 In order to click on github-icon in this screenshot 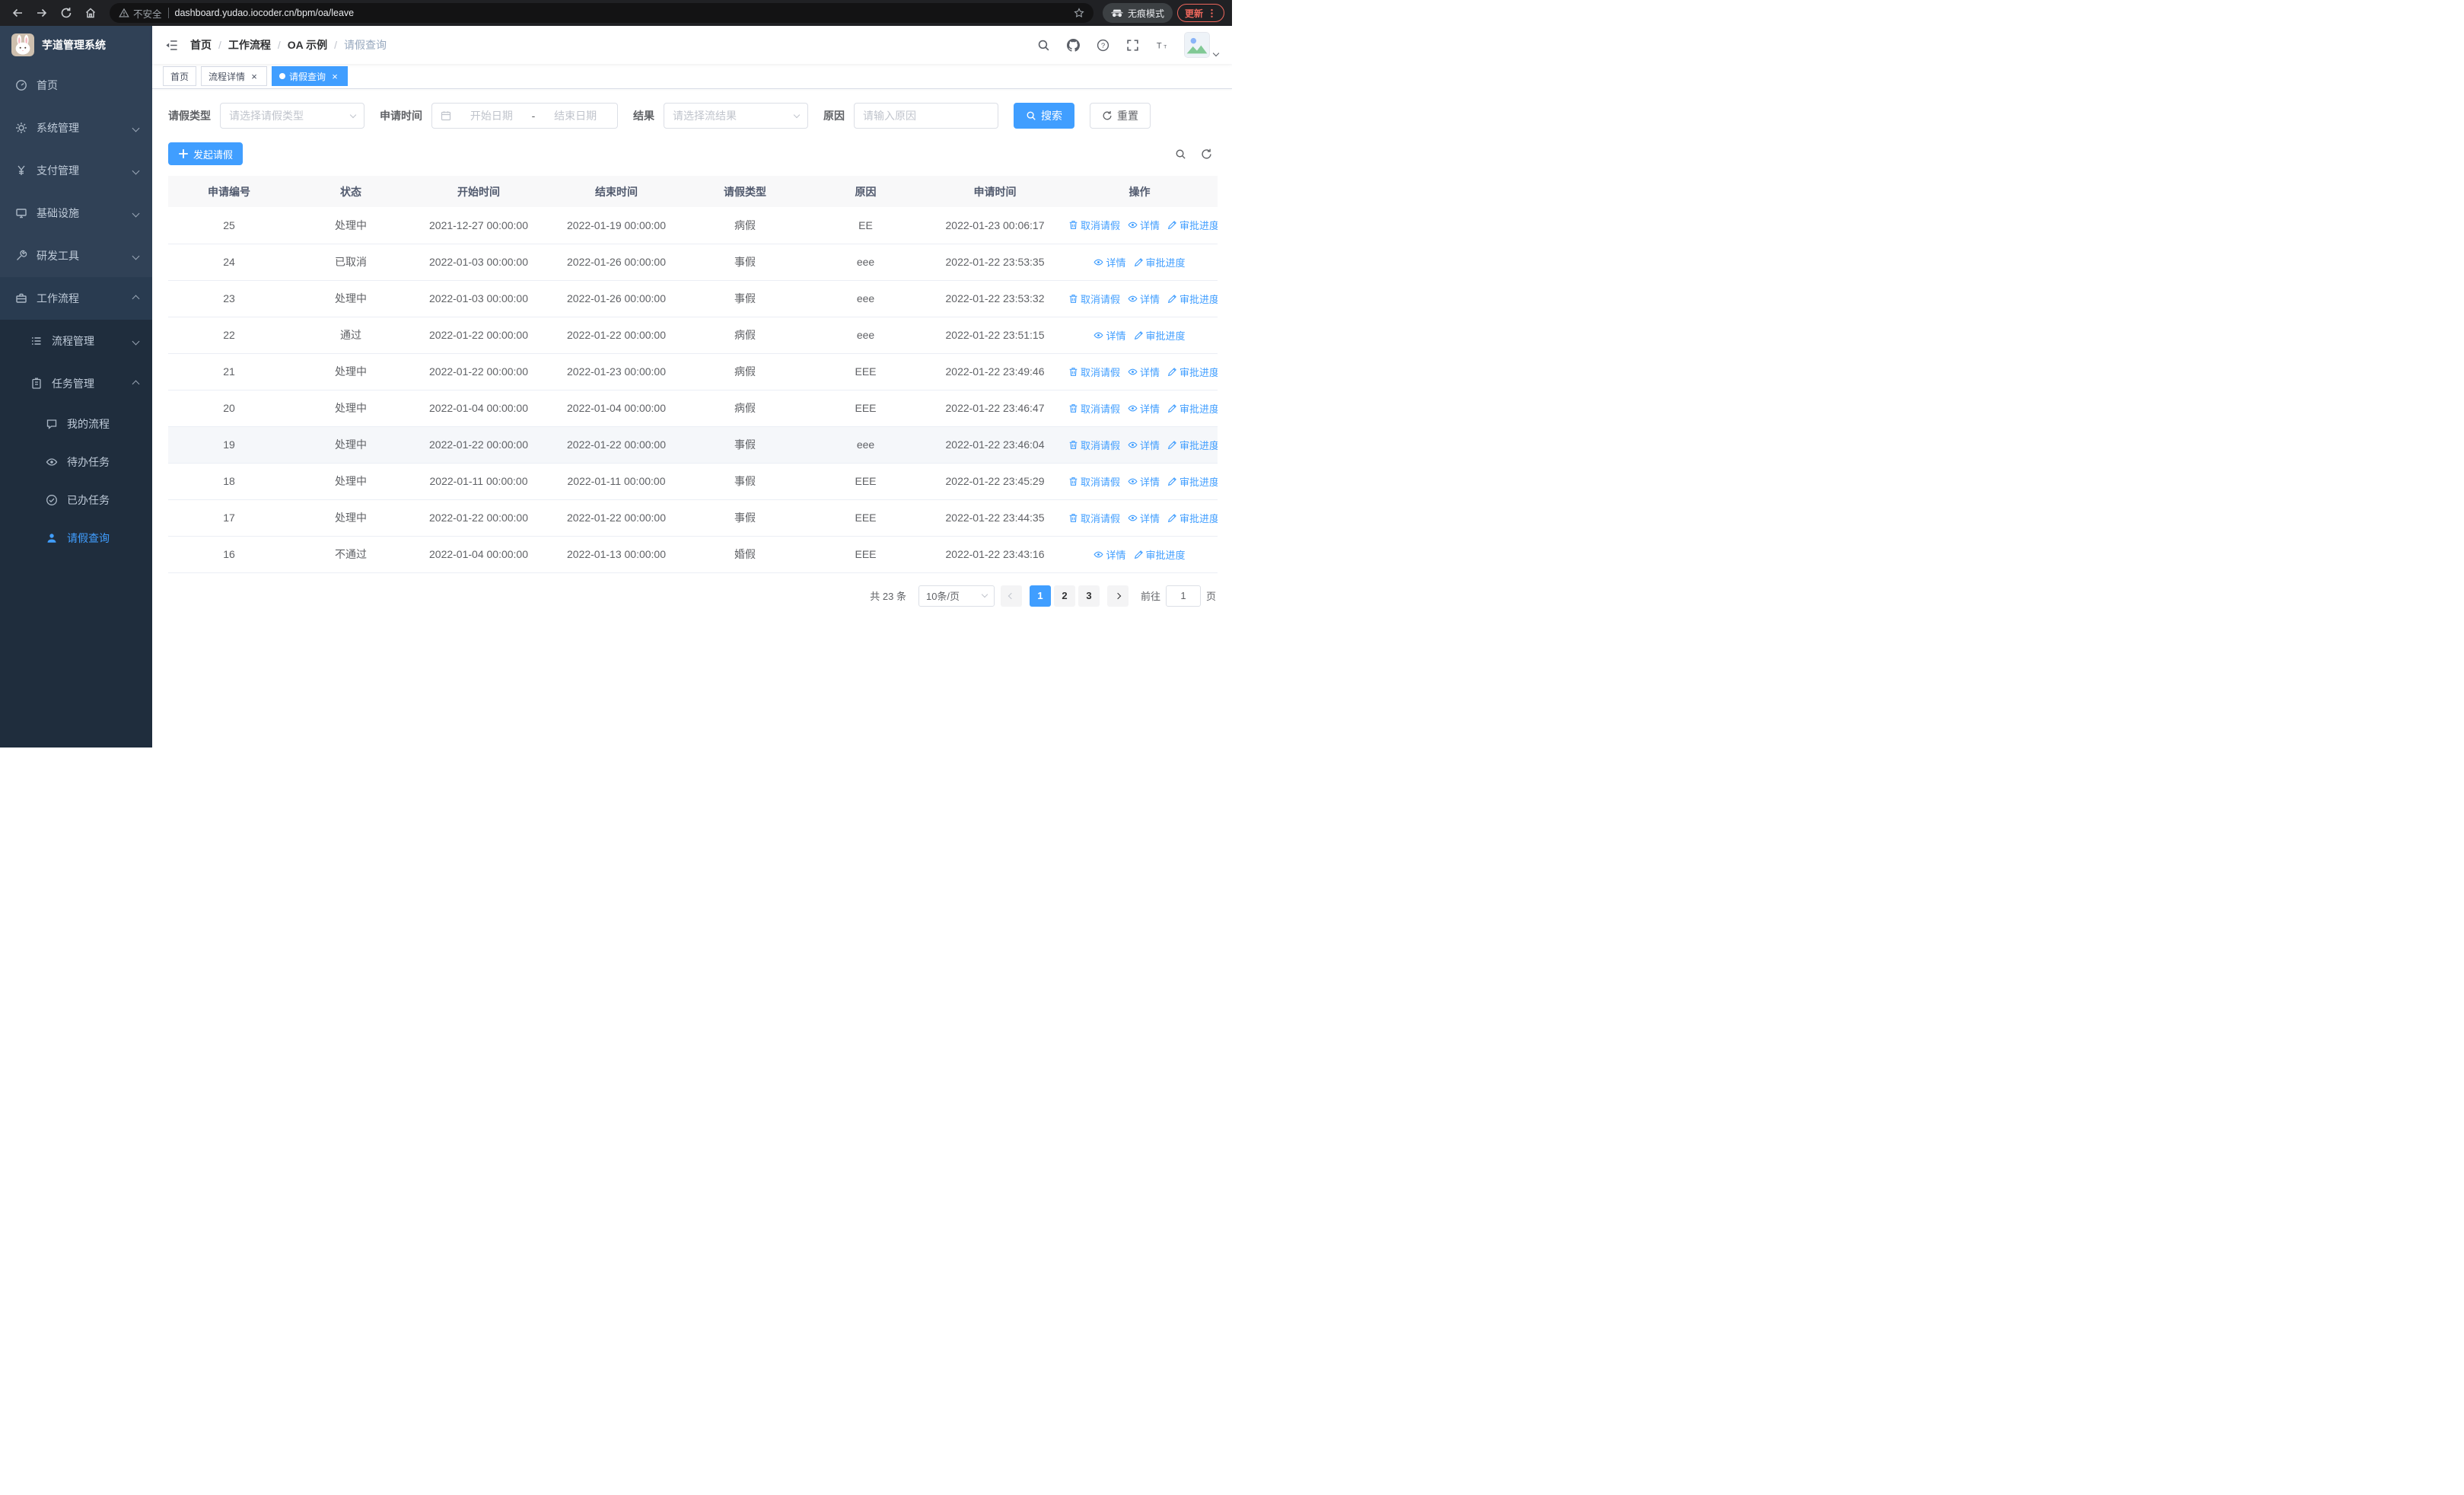, I will do `click(1073, 45)`.